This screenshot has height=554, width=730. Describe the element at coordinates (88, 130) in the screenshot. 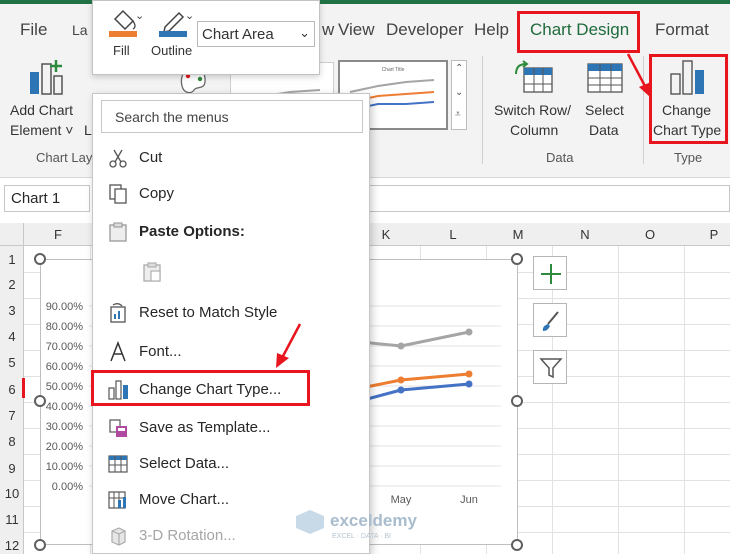

I see `quick-layout-label-partial: L` at that location.